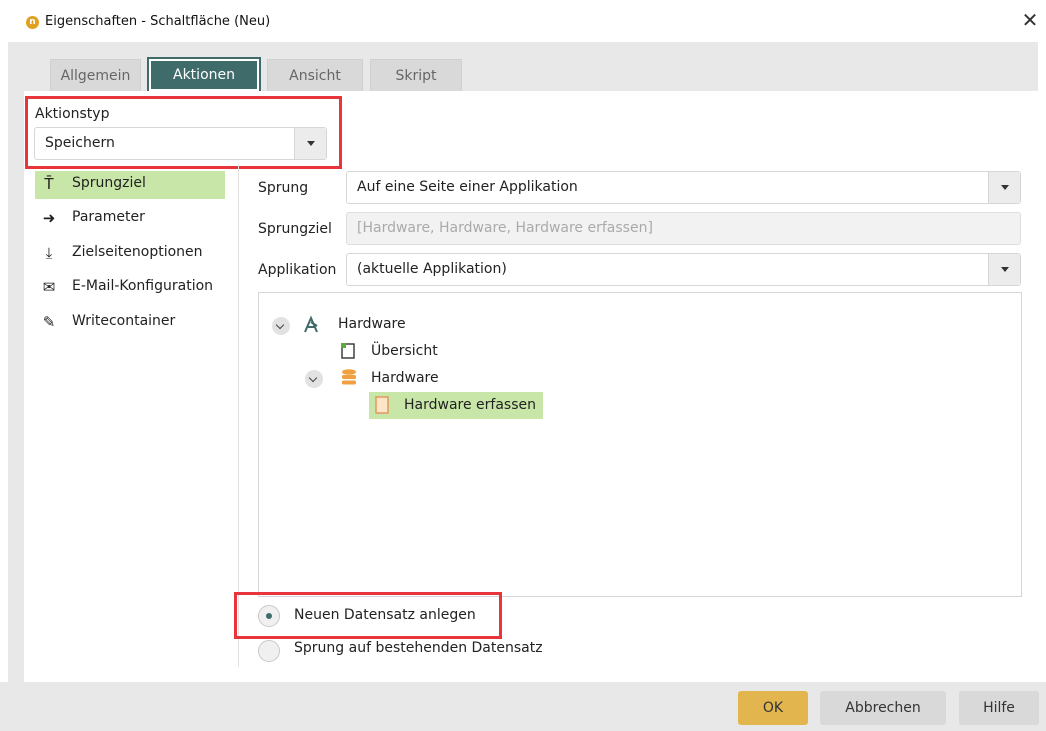 The height and width of the screenshot is (731, 1046). What do you see at coordinates (49, 218) in the screenshot?
I see `arrow-right-icon: ➜` at bounding box center [49, 218].